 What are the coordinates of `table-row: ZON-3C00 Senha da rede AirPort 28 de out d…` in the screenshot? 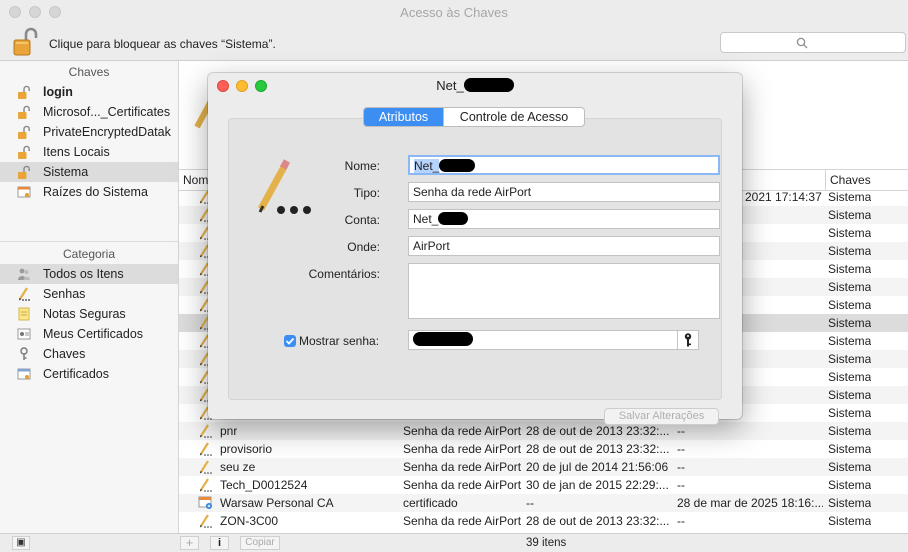 It's located at (543, 521).